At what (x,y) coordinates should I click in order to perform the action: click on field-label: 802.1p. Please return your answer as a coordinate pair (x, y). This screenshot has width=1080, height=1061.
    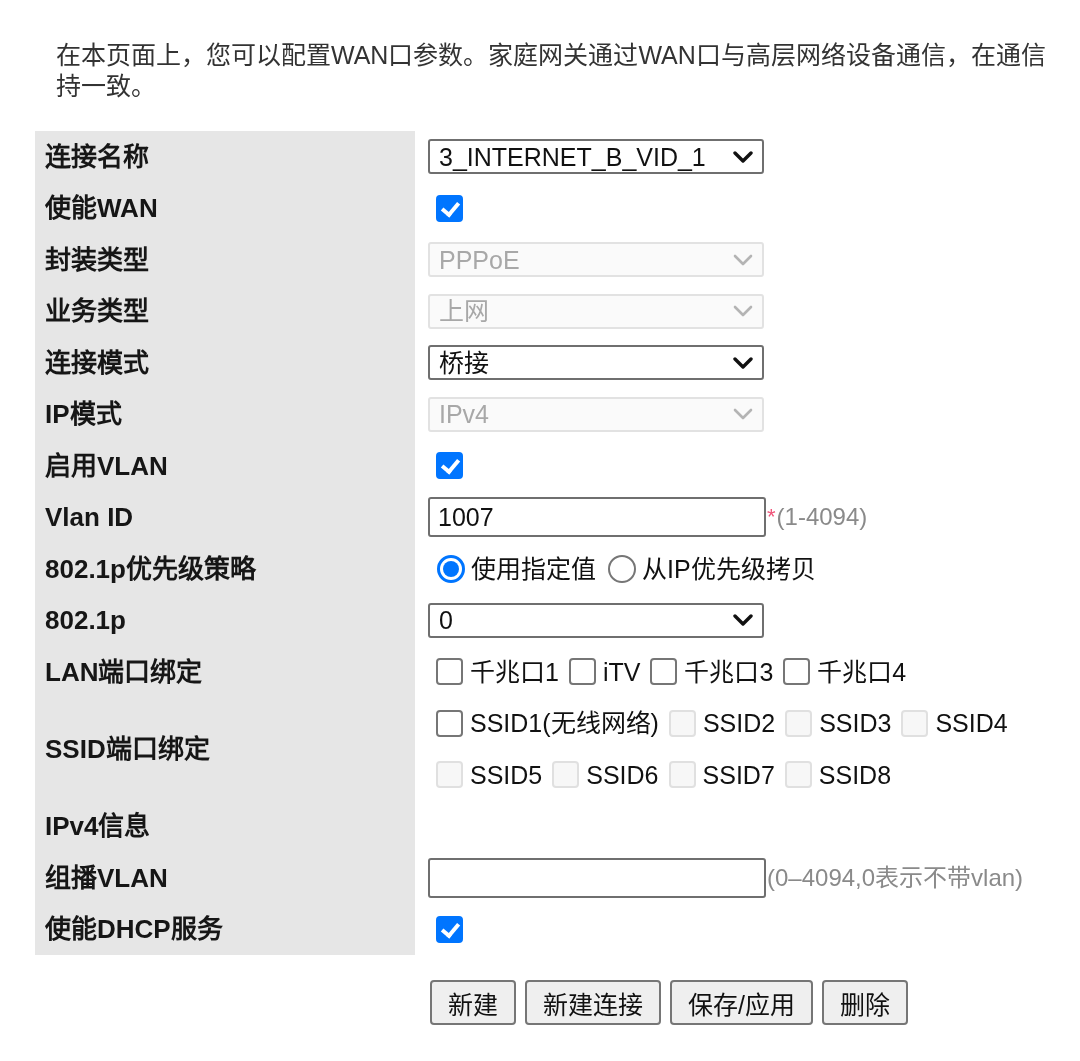
    Looking at the image, I should click on (85, 620).